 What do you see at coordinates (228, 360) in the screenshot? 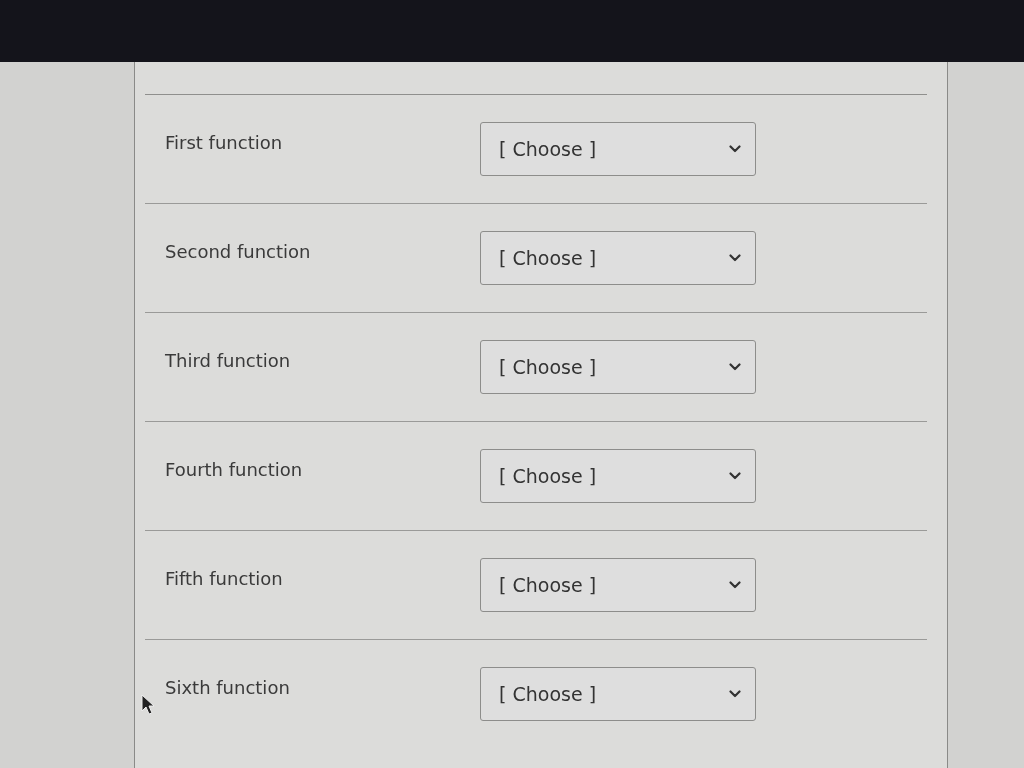
I see `field-label: Third function` at bounding box center [228, 360].